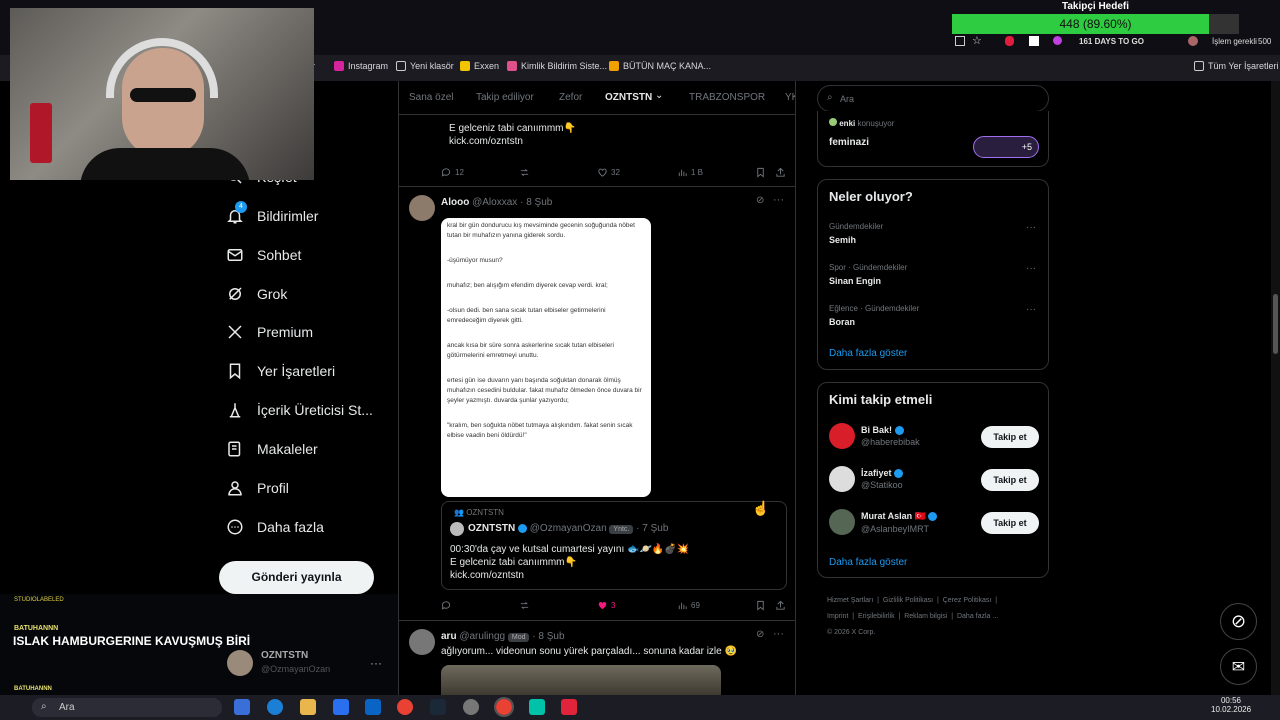 The height and width of the screenshot is (720, 1280). Describe the element at coordinates (874, 315) in the screenshot. I see `trend-item: Eğlence · Gündemdekiler Boran` at that location.